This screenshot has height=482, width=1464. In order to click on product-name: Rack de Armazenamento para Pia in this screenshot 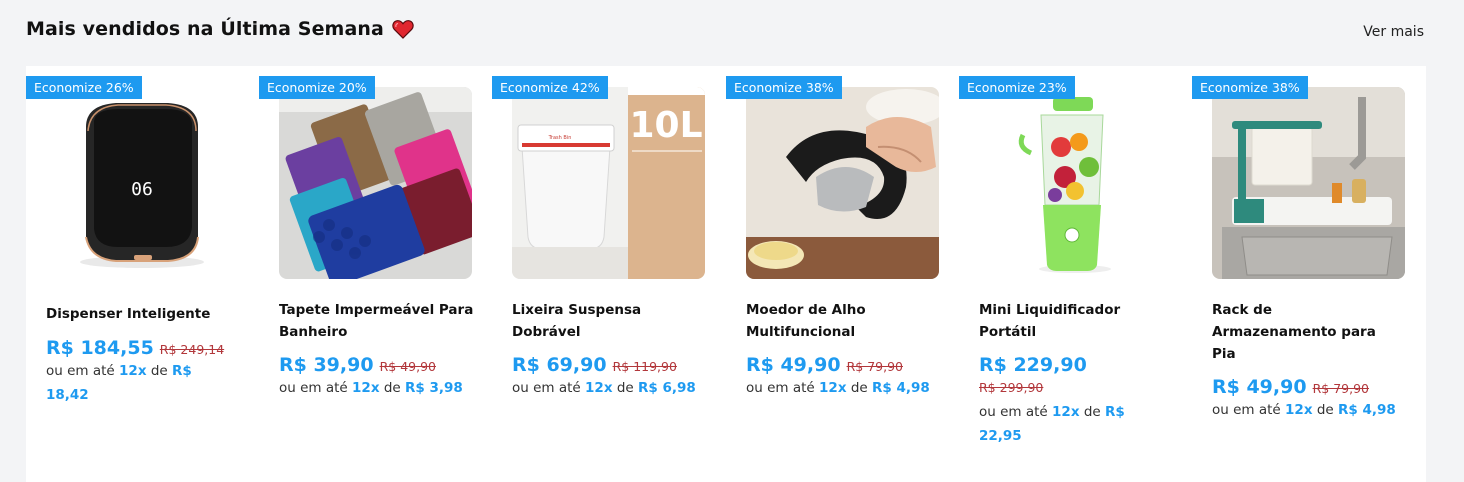, I will do `click(1302, 332)`.